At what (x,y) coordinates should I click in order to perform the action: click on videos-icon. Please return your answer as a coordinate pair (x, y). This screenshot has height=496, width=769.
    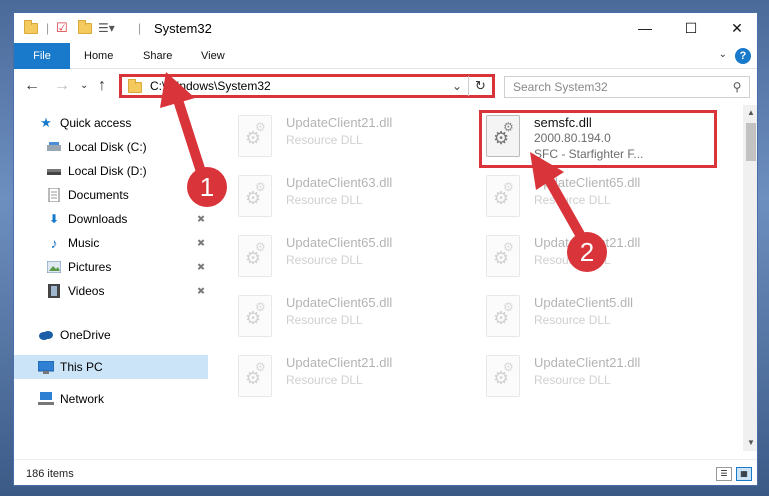
    Looking at the image, I should click on (54, 291).